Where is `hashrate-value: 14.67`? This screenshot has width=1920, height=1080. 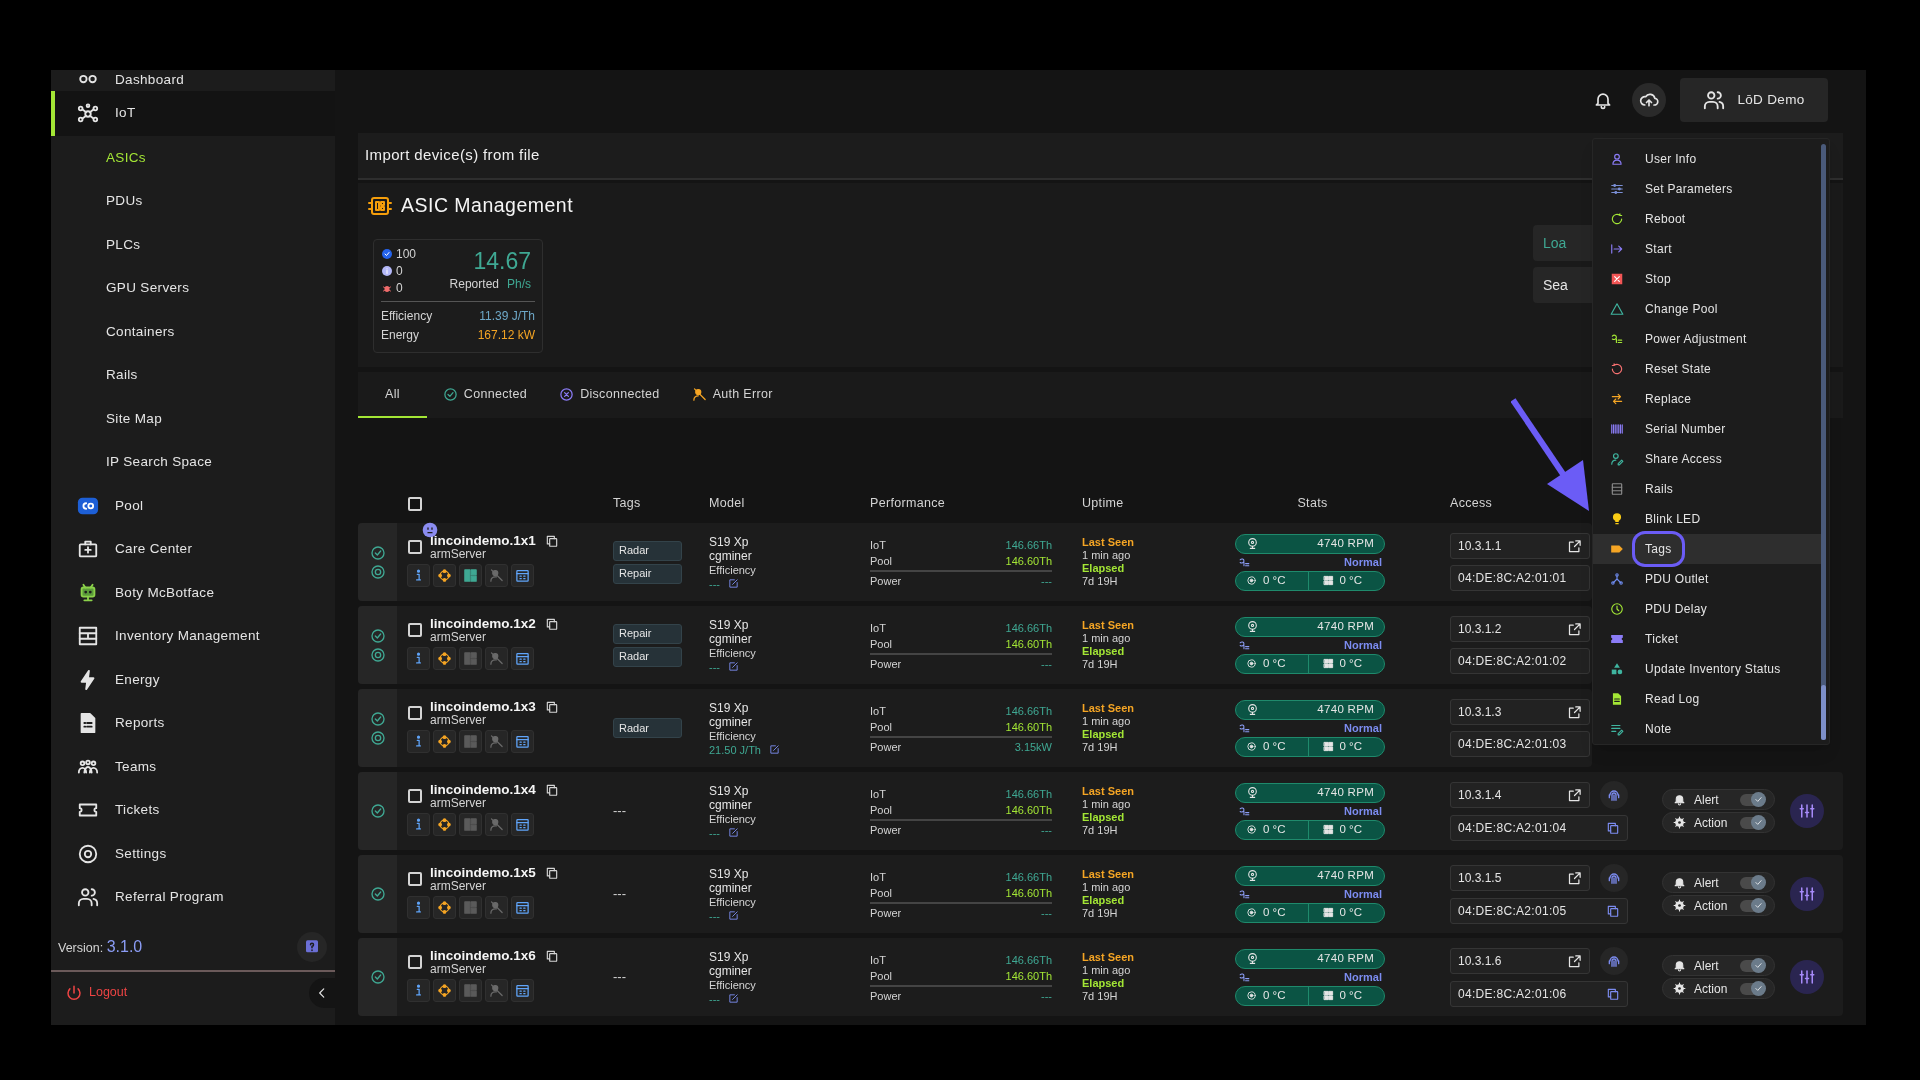
hashrate-value: 14.67 is located at coordinates (502, 261).